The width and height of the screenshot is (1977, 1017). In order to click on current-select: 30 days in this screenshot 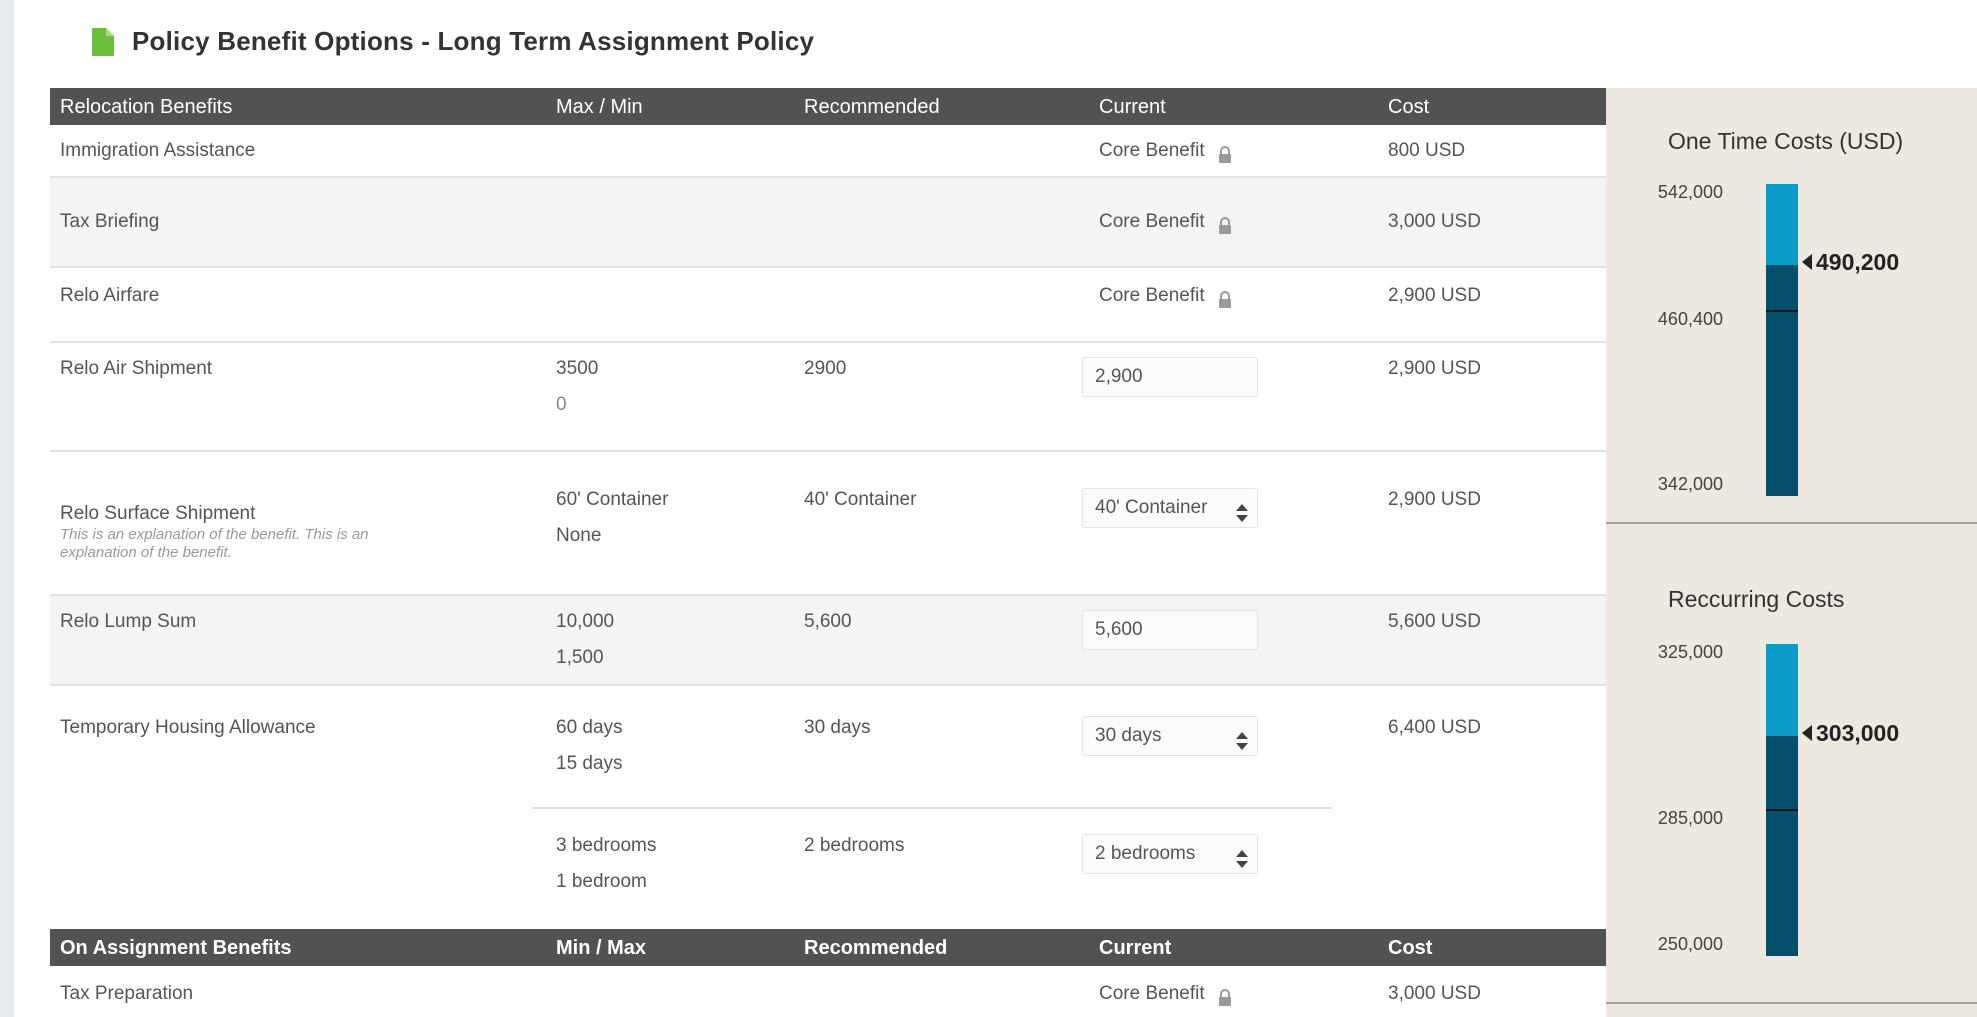, I will do `click(1170, 736)`.